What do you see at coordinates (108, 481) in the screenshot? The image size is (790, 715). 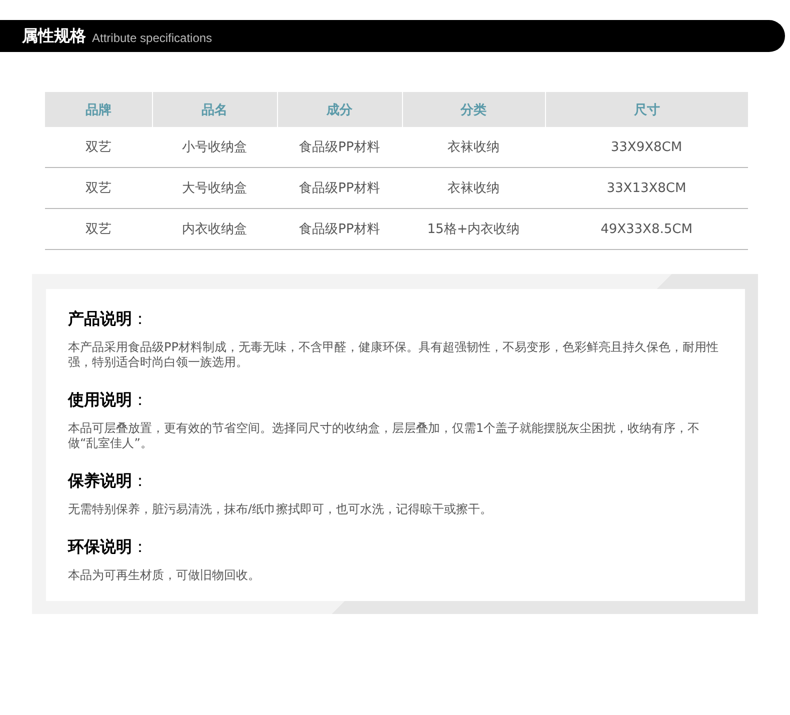 I see `section-heading: 保养说明：` at bounding box center [108, 481].